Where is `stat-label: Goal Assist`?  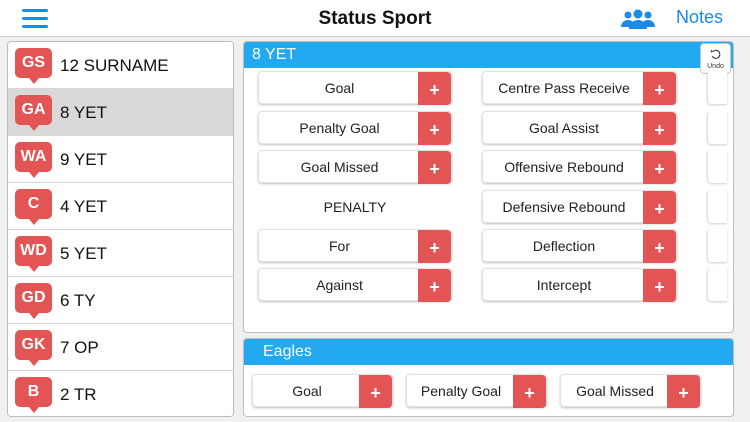
stat-label: Goal Assist is located at coordinates (564, 128).